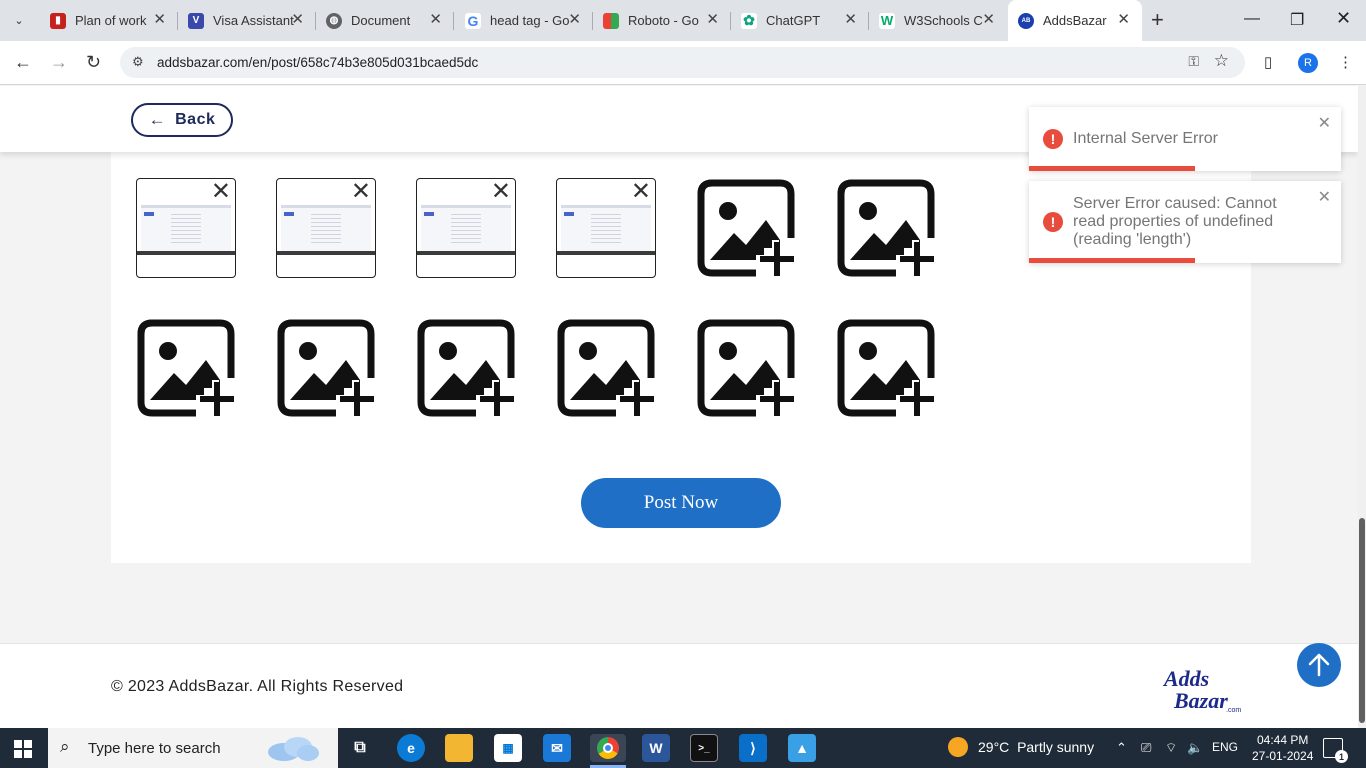  What do you see at coordinates (157, 119) in the screenshot?
I see `arrow-left-icon: ←` at bounding box center [157, 119].